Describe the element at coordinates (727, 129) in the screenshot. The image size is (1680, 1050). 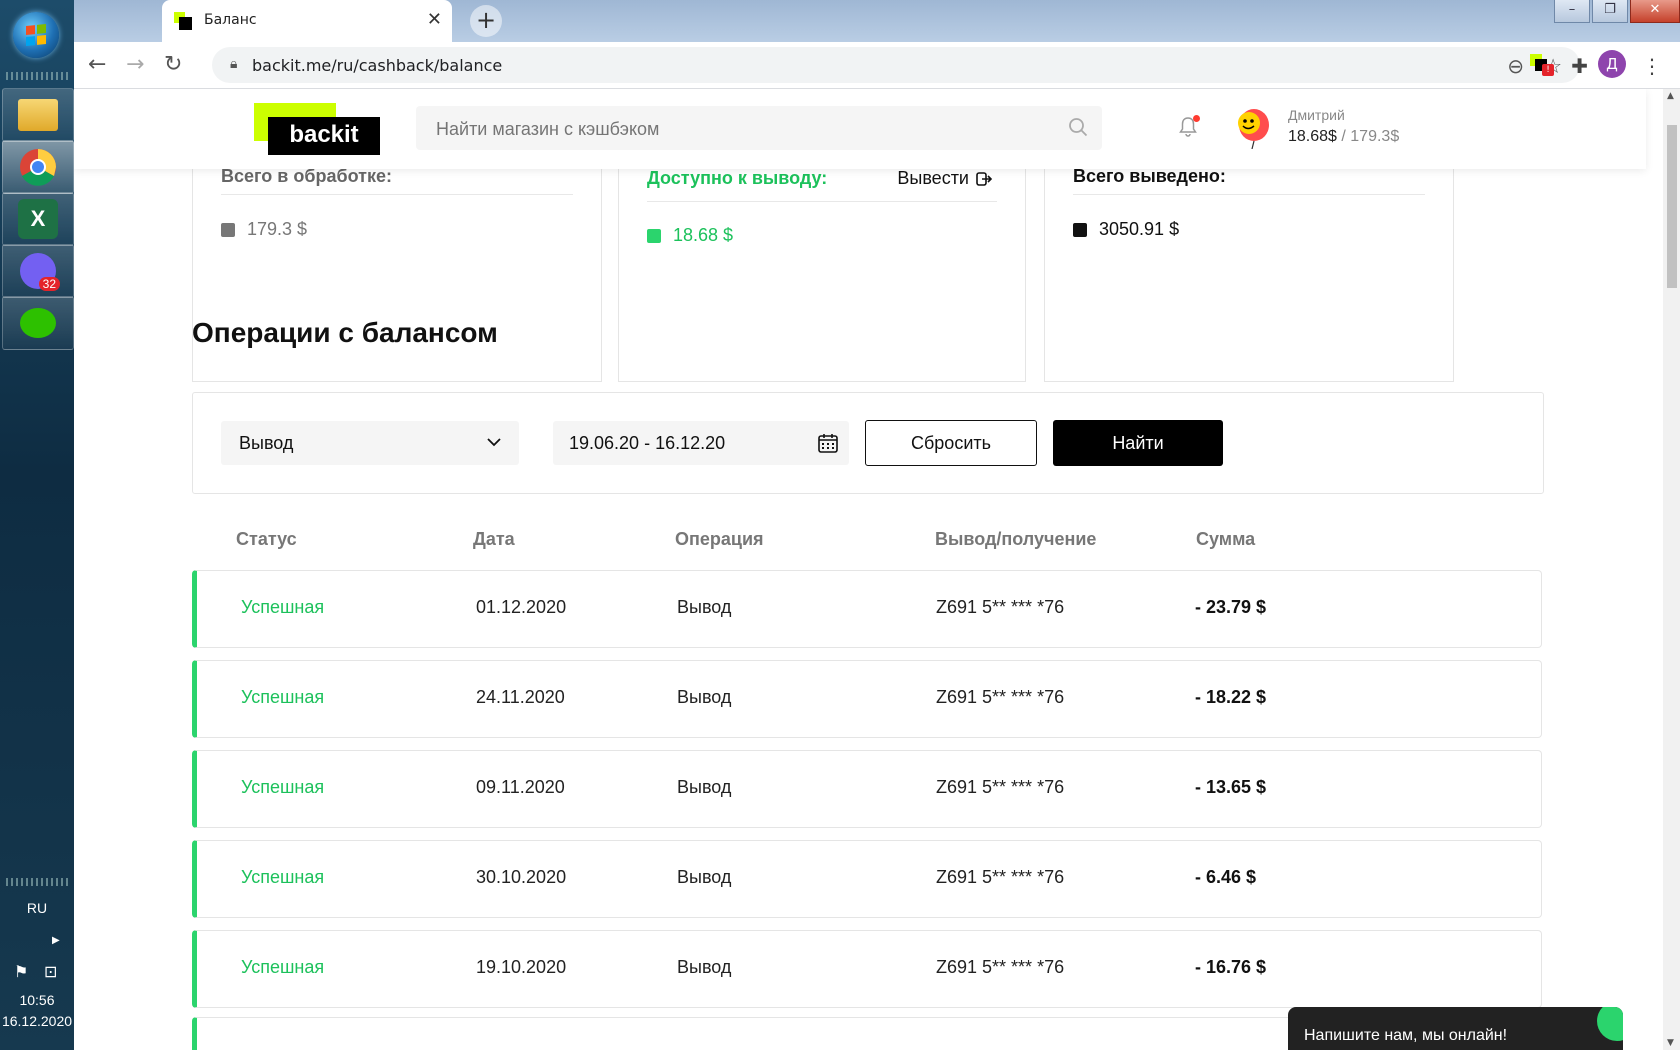
I see `search-input` at that location.